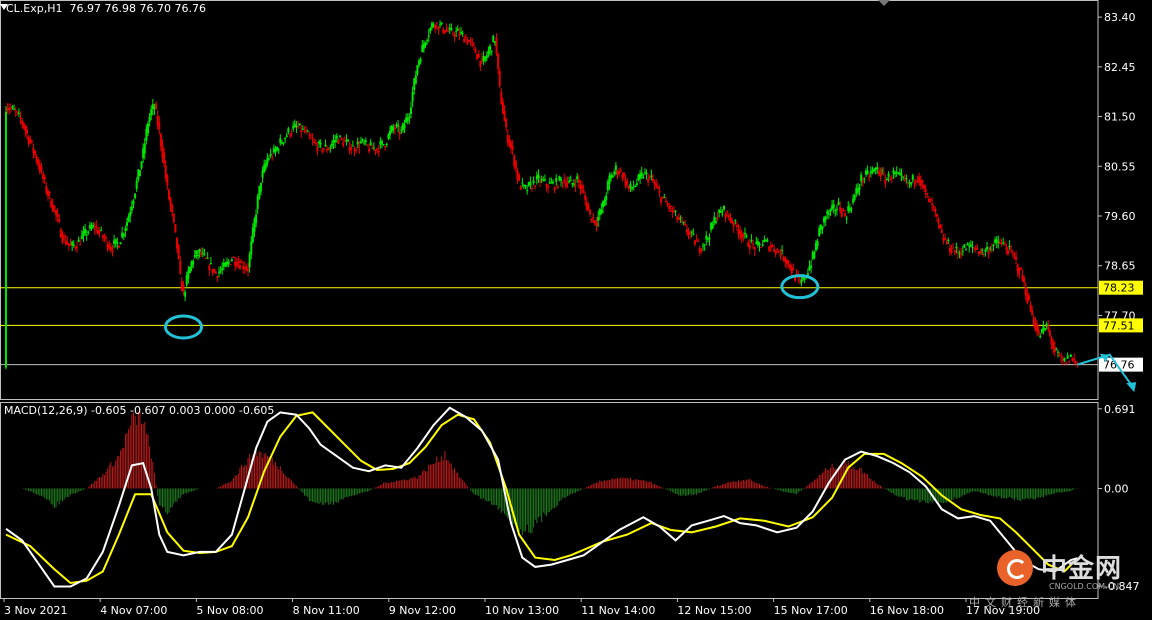 Image resolution: width=1152 pixels, height=620 pixels. Describe the element at coordinates (1120, 67) in the screenshot. I see `price-tick-label: 82.45` at that location.